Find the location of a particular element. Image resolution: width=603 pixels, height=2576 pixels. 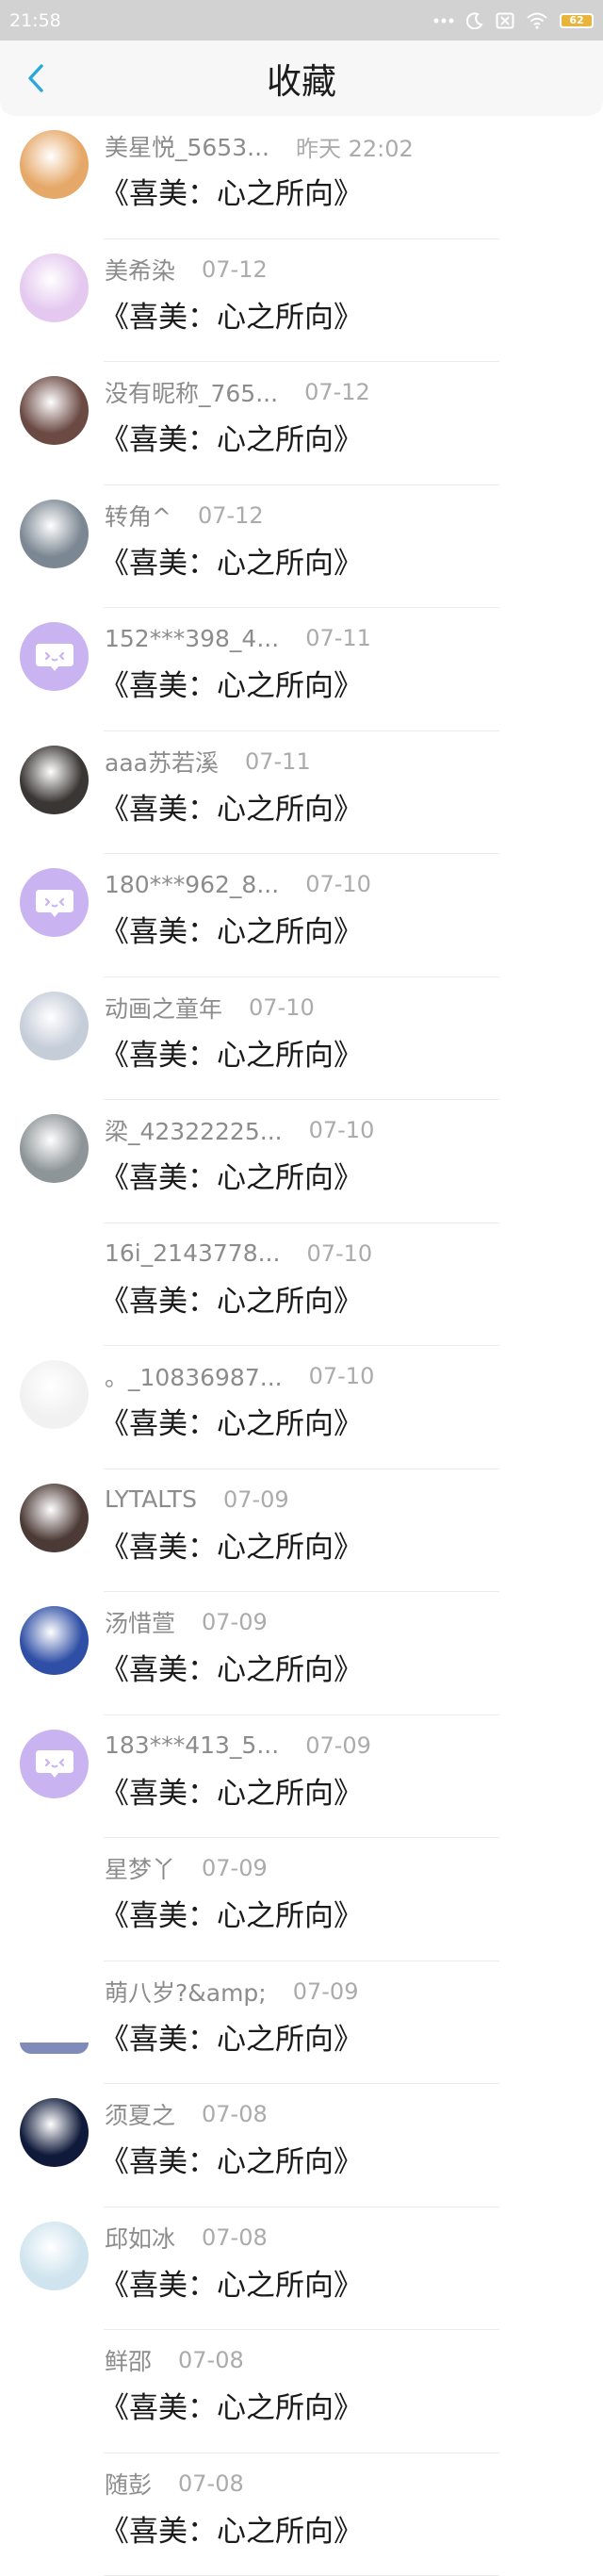

page-title: 收藏 is located at coordinates (301, 78).